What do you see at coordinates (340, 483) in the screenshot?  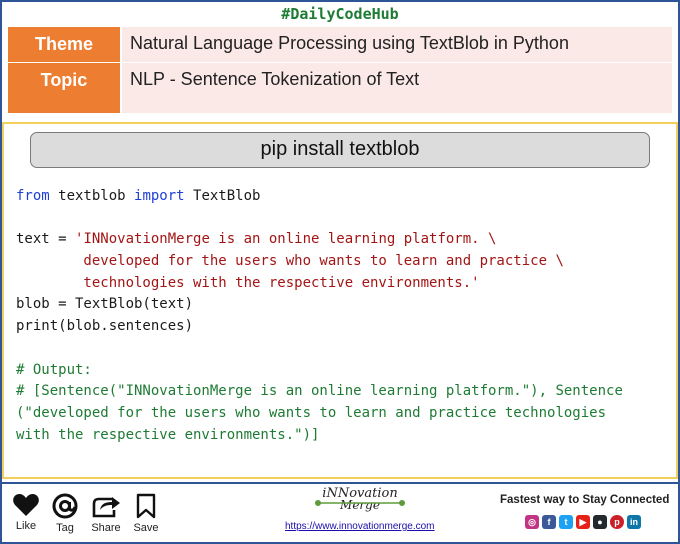 I see `footer-divider` at bounding box center [340, 483].